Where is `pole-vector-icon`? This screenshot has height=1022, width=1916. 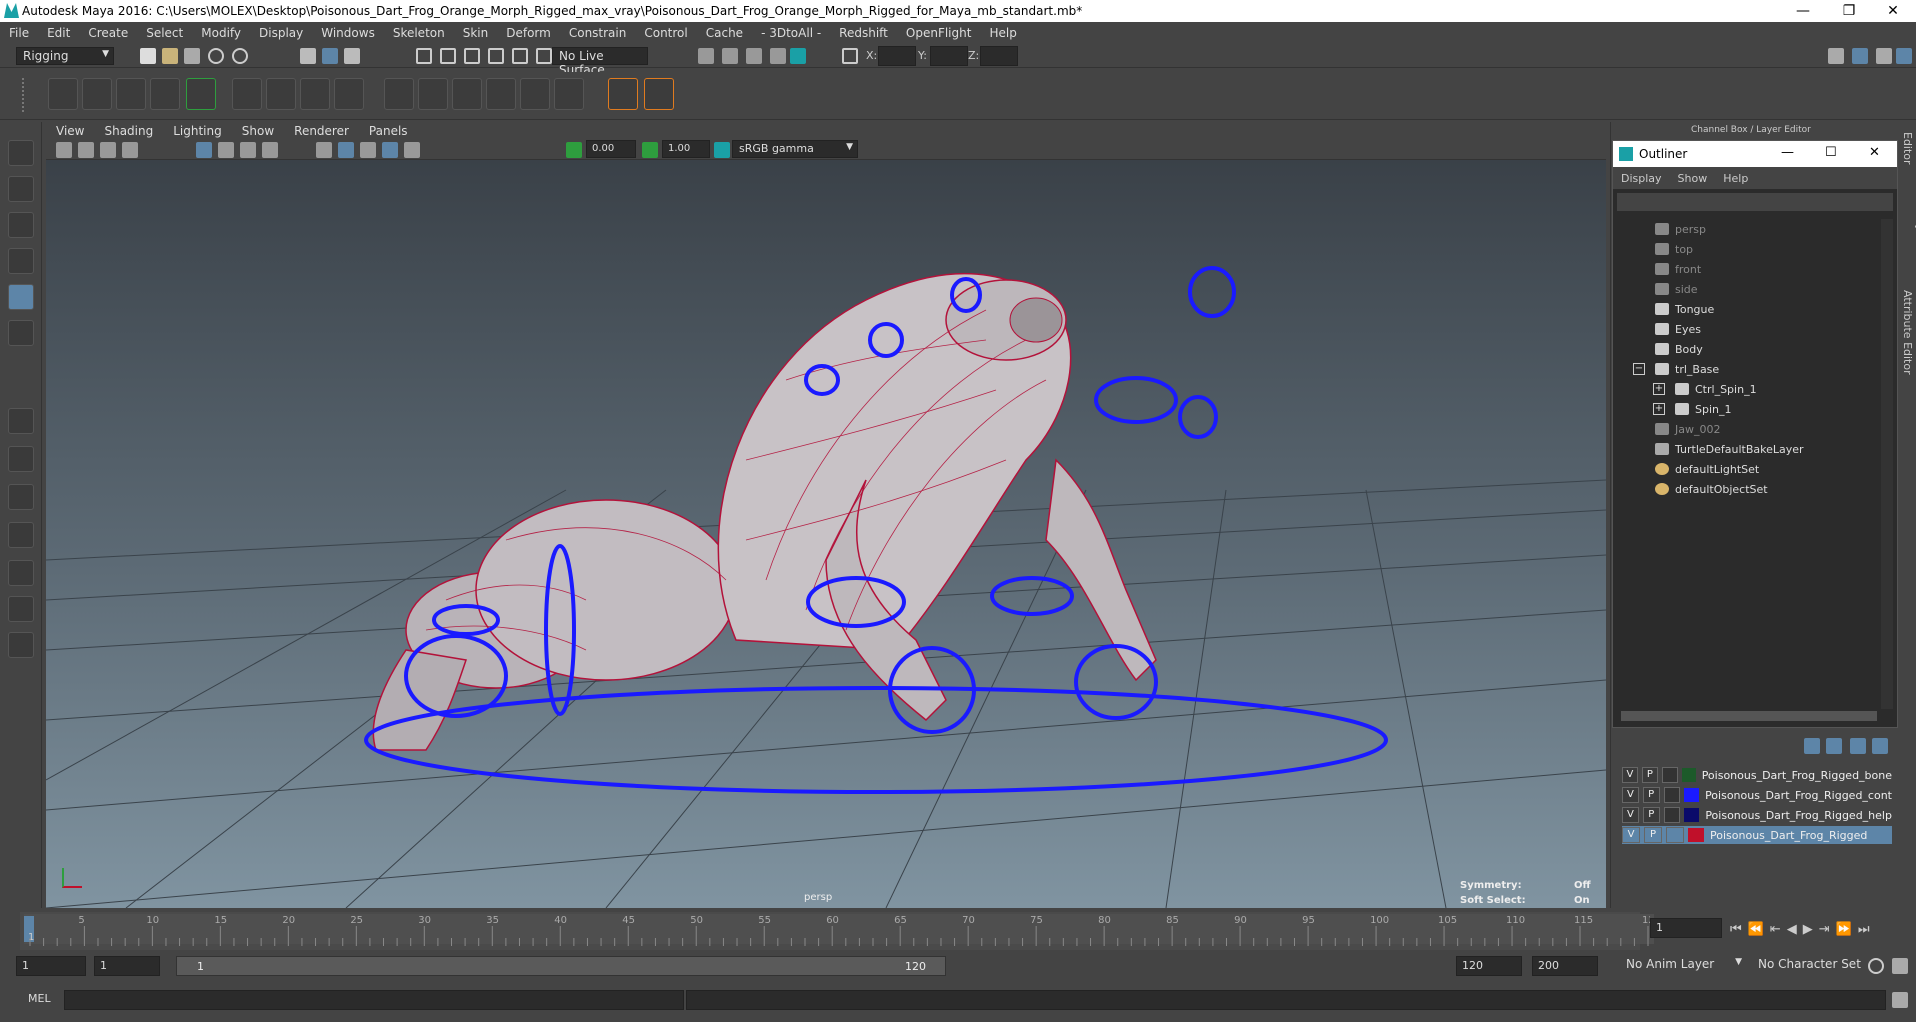
pole-vector-icon is located at coordinates (569, 94).